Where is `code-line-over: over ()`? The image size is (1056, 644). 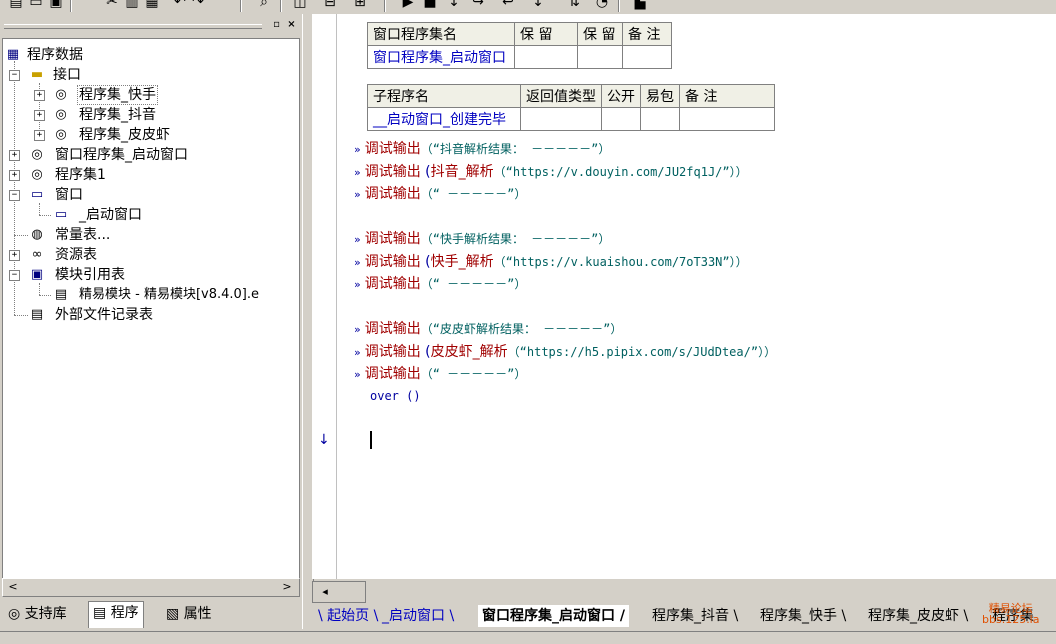
code-line-over: over () is located at coordinates (395, 396).